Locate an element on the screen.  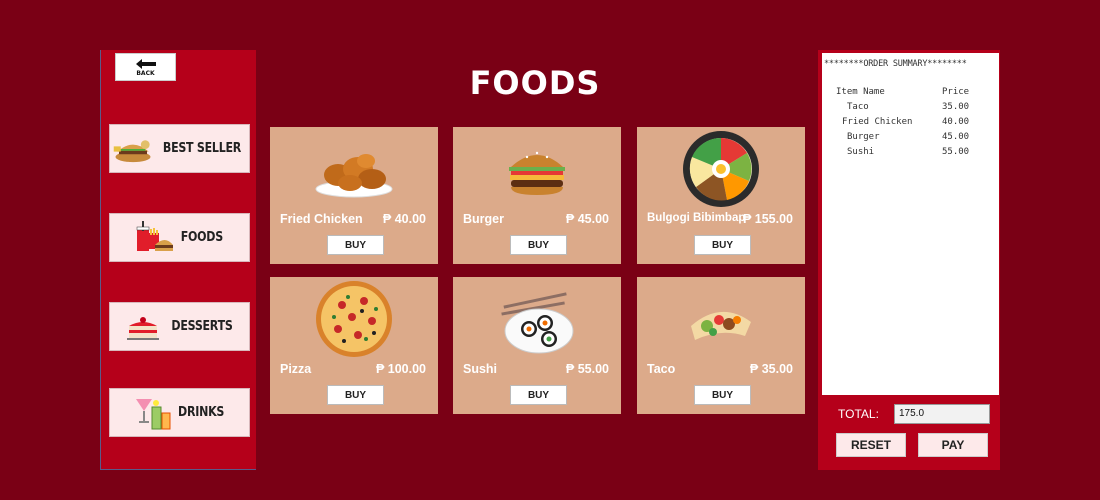
product-card-pizza: Pizza ₱ 100.00 BUY is located at coordinates (354, 345).